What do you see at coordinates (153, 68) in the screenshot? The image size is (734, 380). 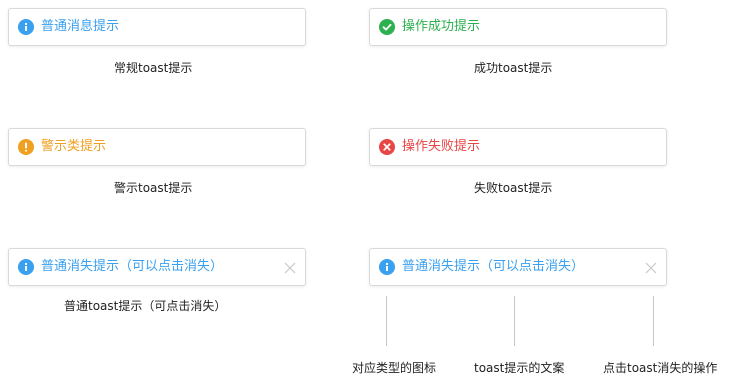 I see `caption-info: 常规toast提示` at bounding box center [153, 68].